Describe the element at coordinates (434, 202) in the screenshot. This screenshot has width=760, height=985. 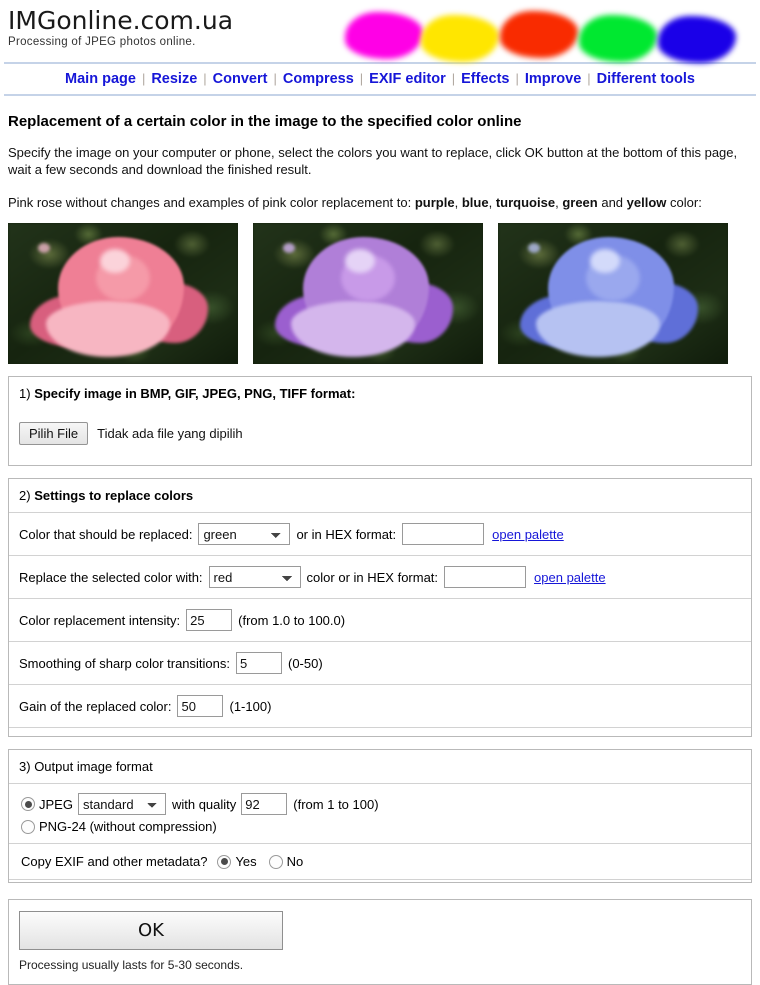
I see `examples-color-purple: purple` at that location.